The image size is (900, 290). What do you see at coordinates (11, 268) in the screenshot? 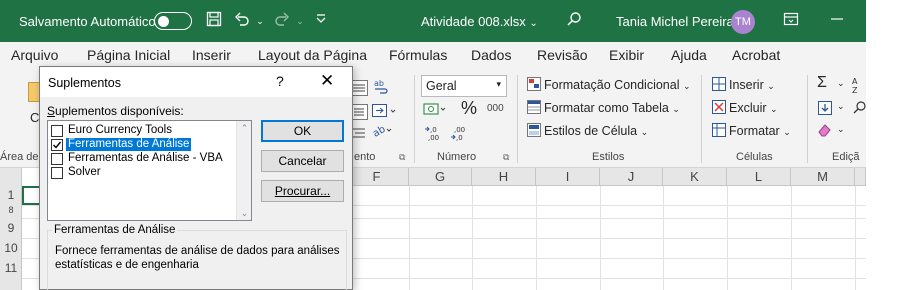
I see `row-header-11: 11` at bounding box center [11, 268].